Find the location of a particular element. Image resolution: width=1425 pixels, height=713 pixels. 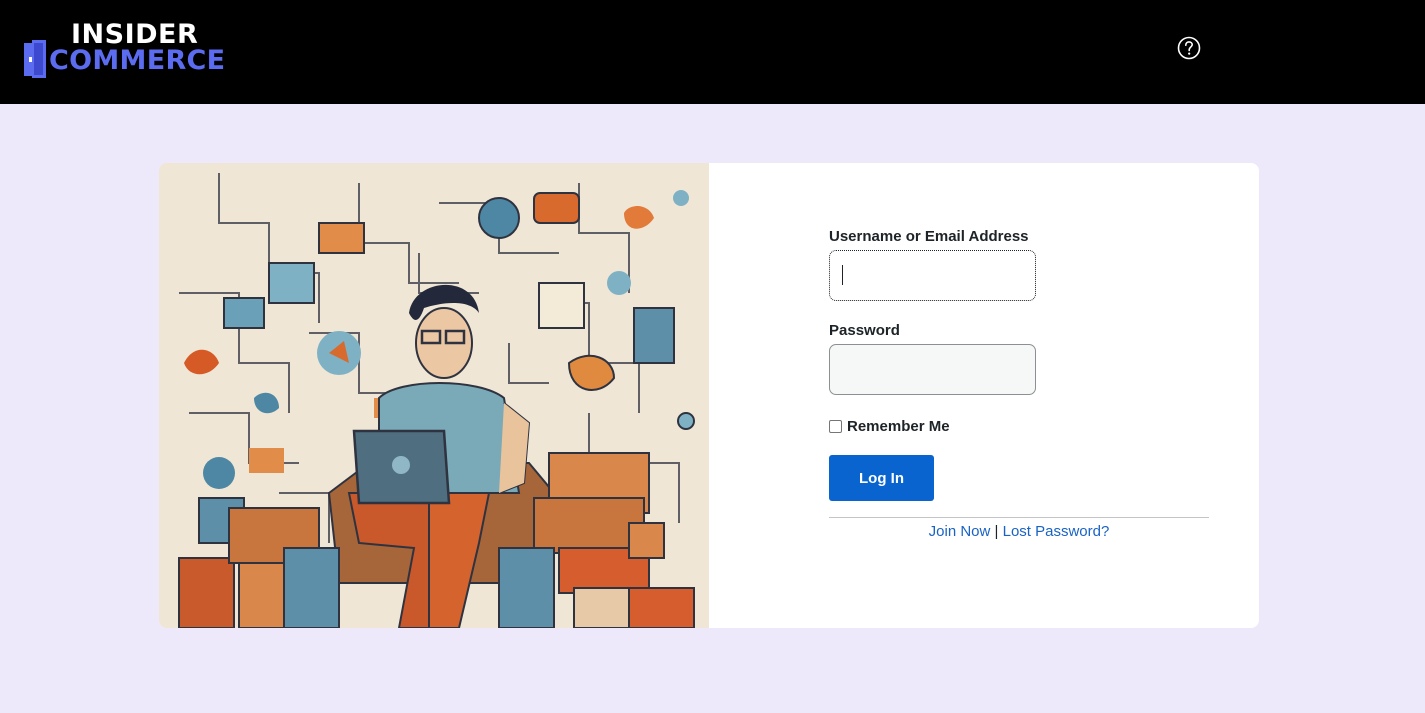

site-logo: INSIDER COMMERCE is located at coordinates (124, 51).